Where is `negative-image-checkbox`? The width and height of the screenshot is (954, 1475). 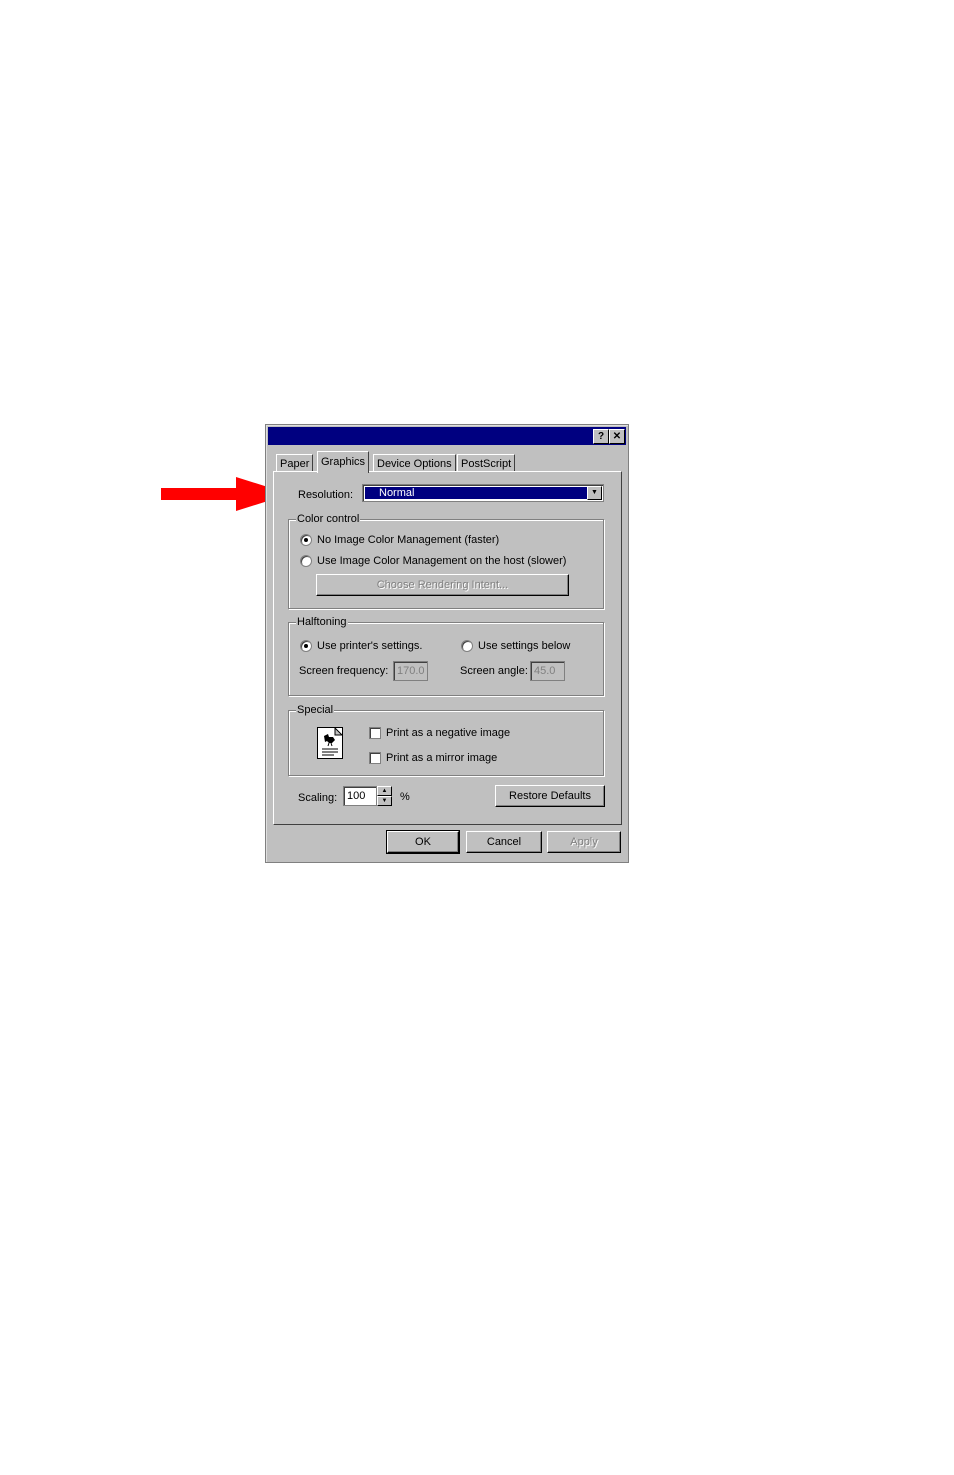 negative-image-checkbox is located at coordinates (375, 733).